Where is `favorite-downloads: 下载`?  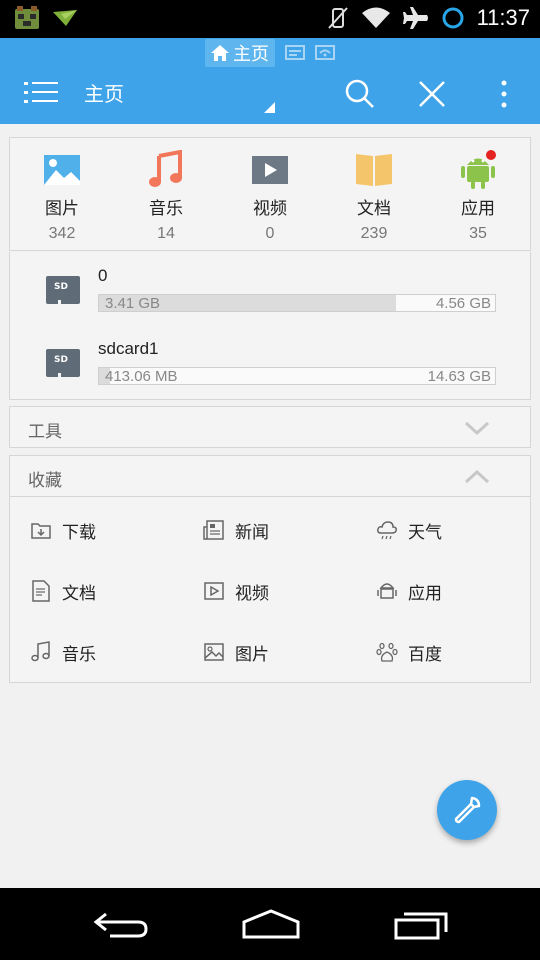
favorite-downloads: 下载 is located at coordinates (63, 530).